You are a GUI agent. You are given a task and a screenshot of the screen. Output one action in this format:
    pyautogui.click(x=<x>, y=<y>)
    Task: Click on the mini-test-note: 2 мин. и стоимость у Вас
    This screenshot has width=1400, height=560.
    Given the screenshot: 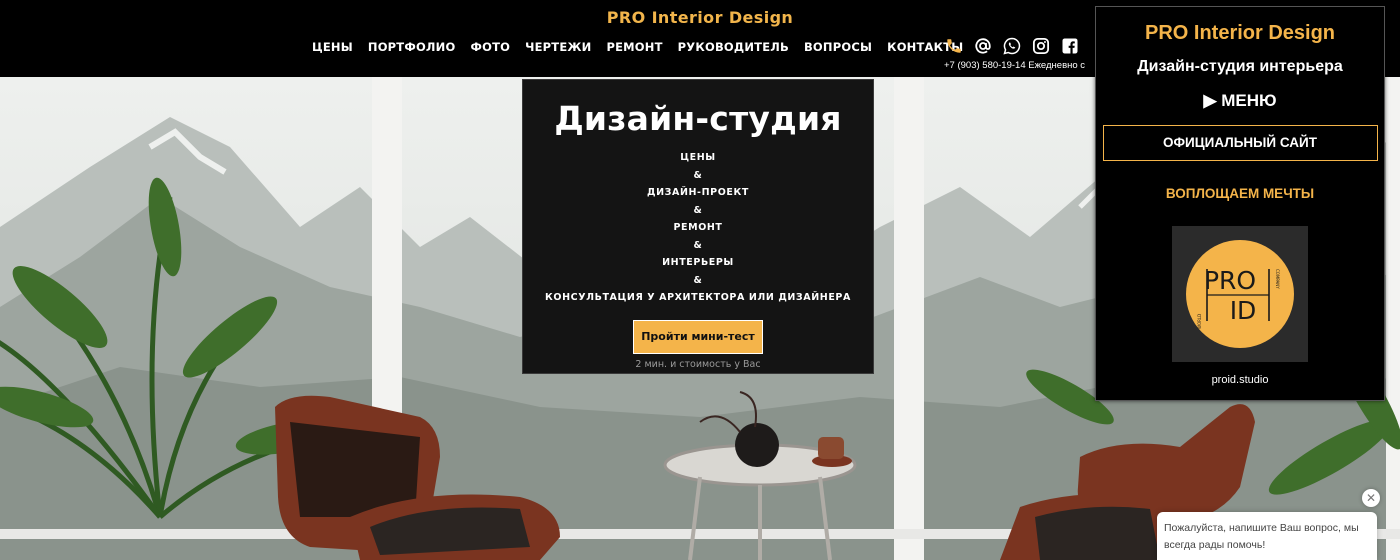 What is the action you would take?
    pyautogui.click(x=698, y=364)
    